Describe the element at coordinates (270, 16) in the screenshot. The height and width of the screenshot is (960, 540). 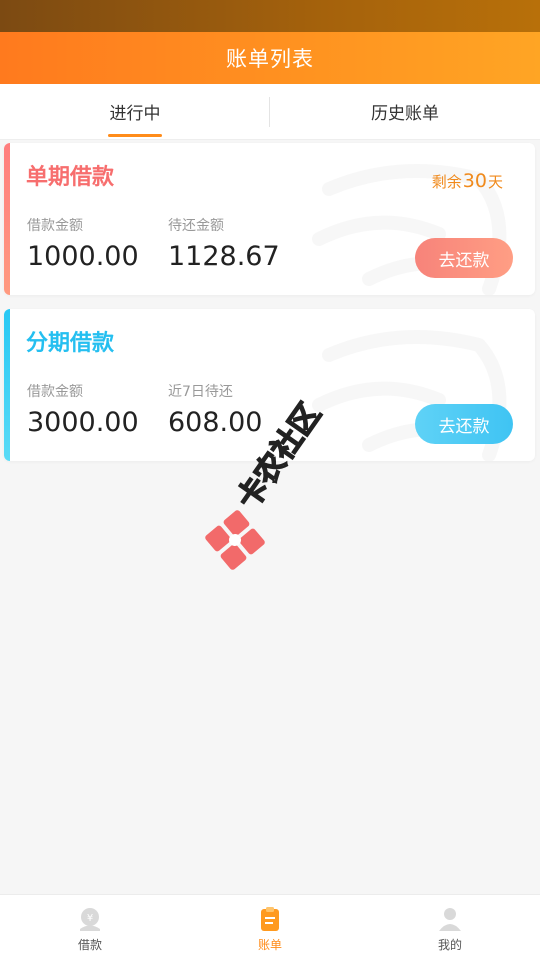
I see `status-bar` at that location.